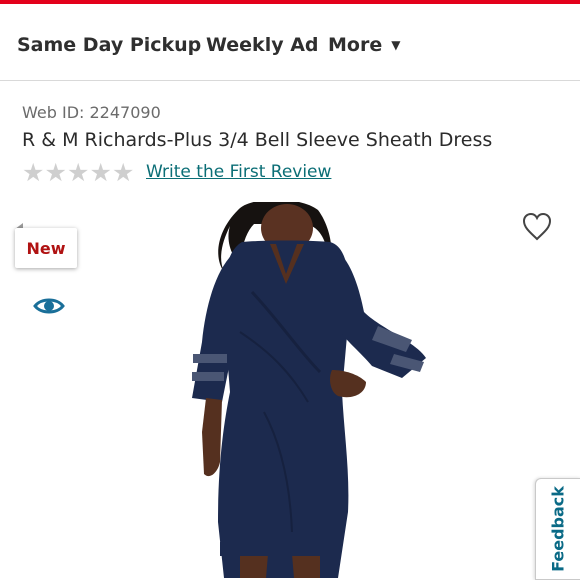  I want to click on feedback-tab: Feedback, so click(557, 529).